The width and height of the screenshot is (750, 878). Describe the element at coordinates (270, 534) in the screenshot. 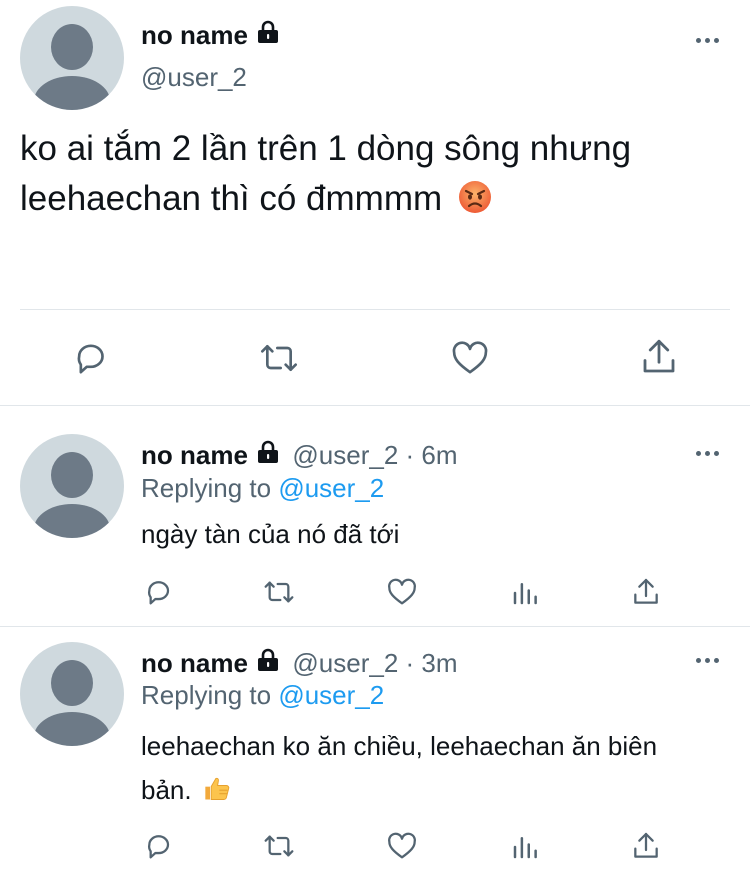

I see `tweet-text: ngày tàn của nó đã tới` at that location.